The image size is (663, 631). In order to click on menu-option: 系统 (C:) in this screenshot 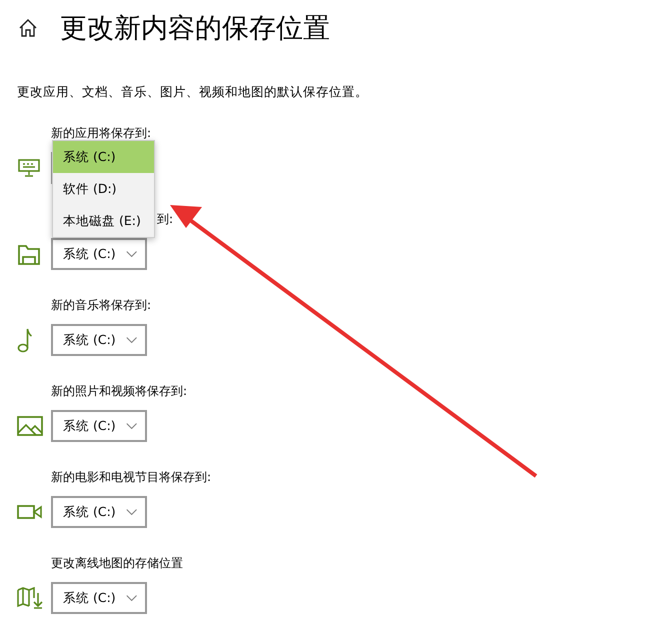, I will do `click(103, 157)`.